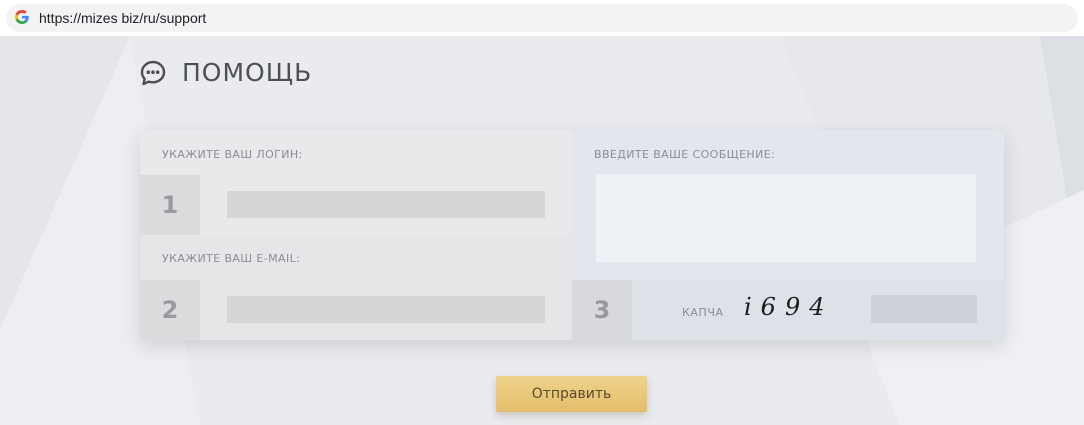  What do you see at coordinates (602, 310) in the screenshot?
I see `step-number-3: 3` at bounding box center [602, 310].